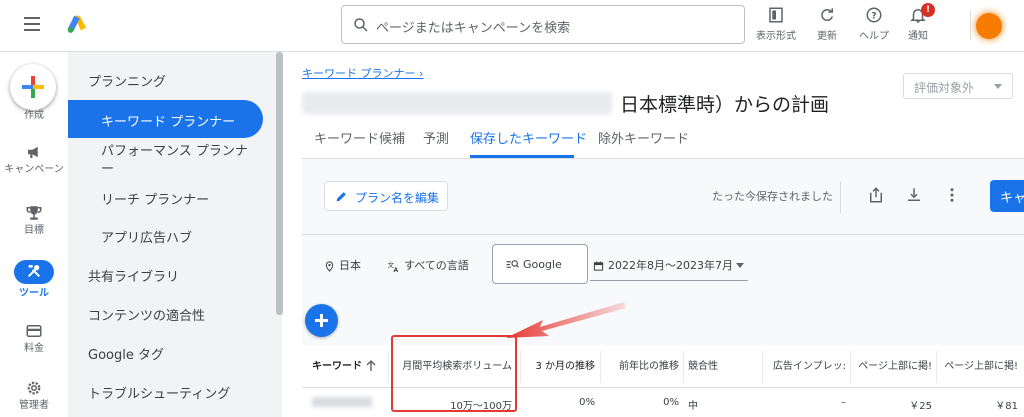 The image size is (1024, 417). What do you see at coordinates (740, 265) in the screenshot?
I see `date-dropdown-arrow-icon` at bounding box center [740, 265].